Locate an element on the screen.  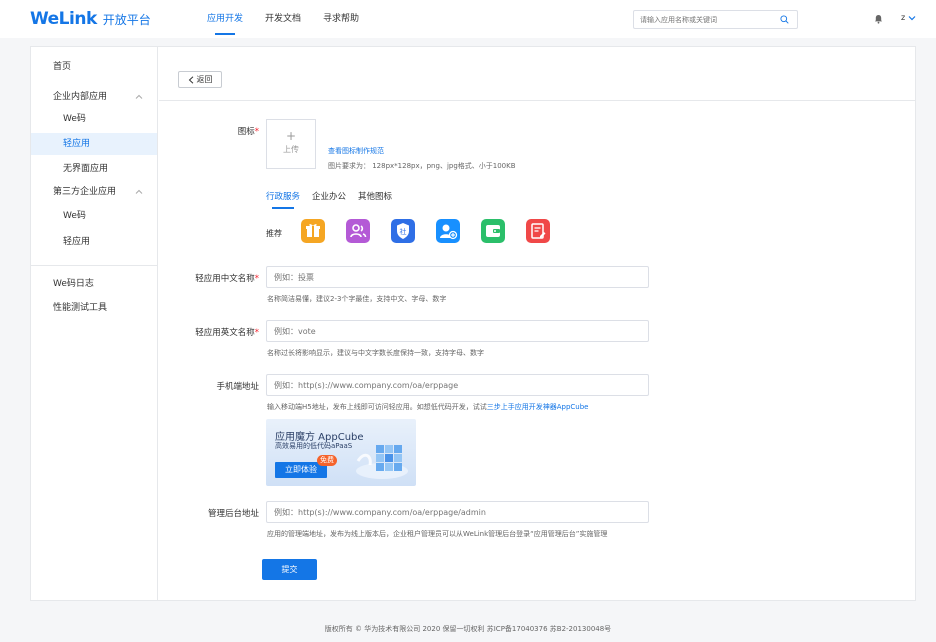
chevron-left-icon is located at coordinates (190, 79).